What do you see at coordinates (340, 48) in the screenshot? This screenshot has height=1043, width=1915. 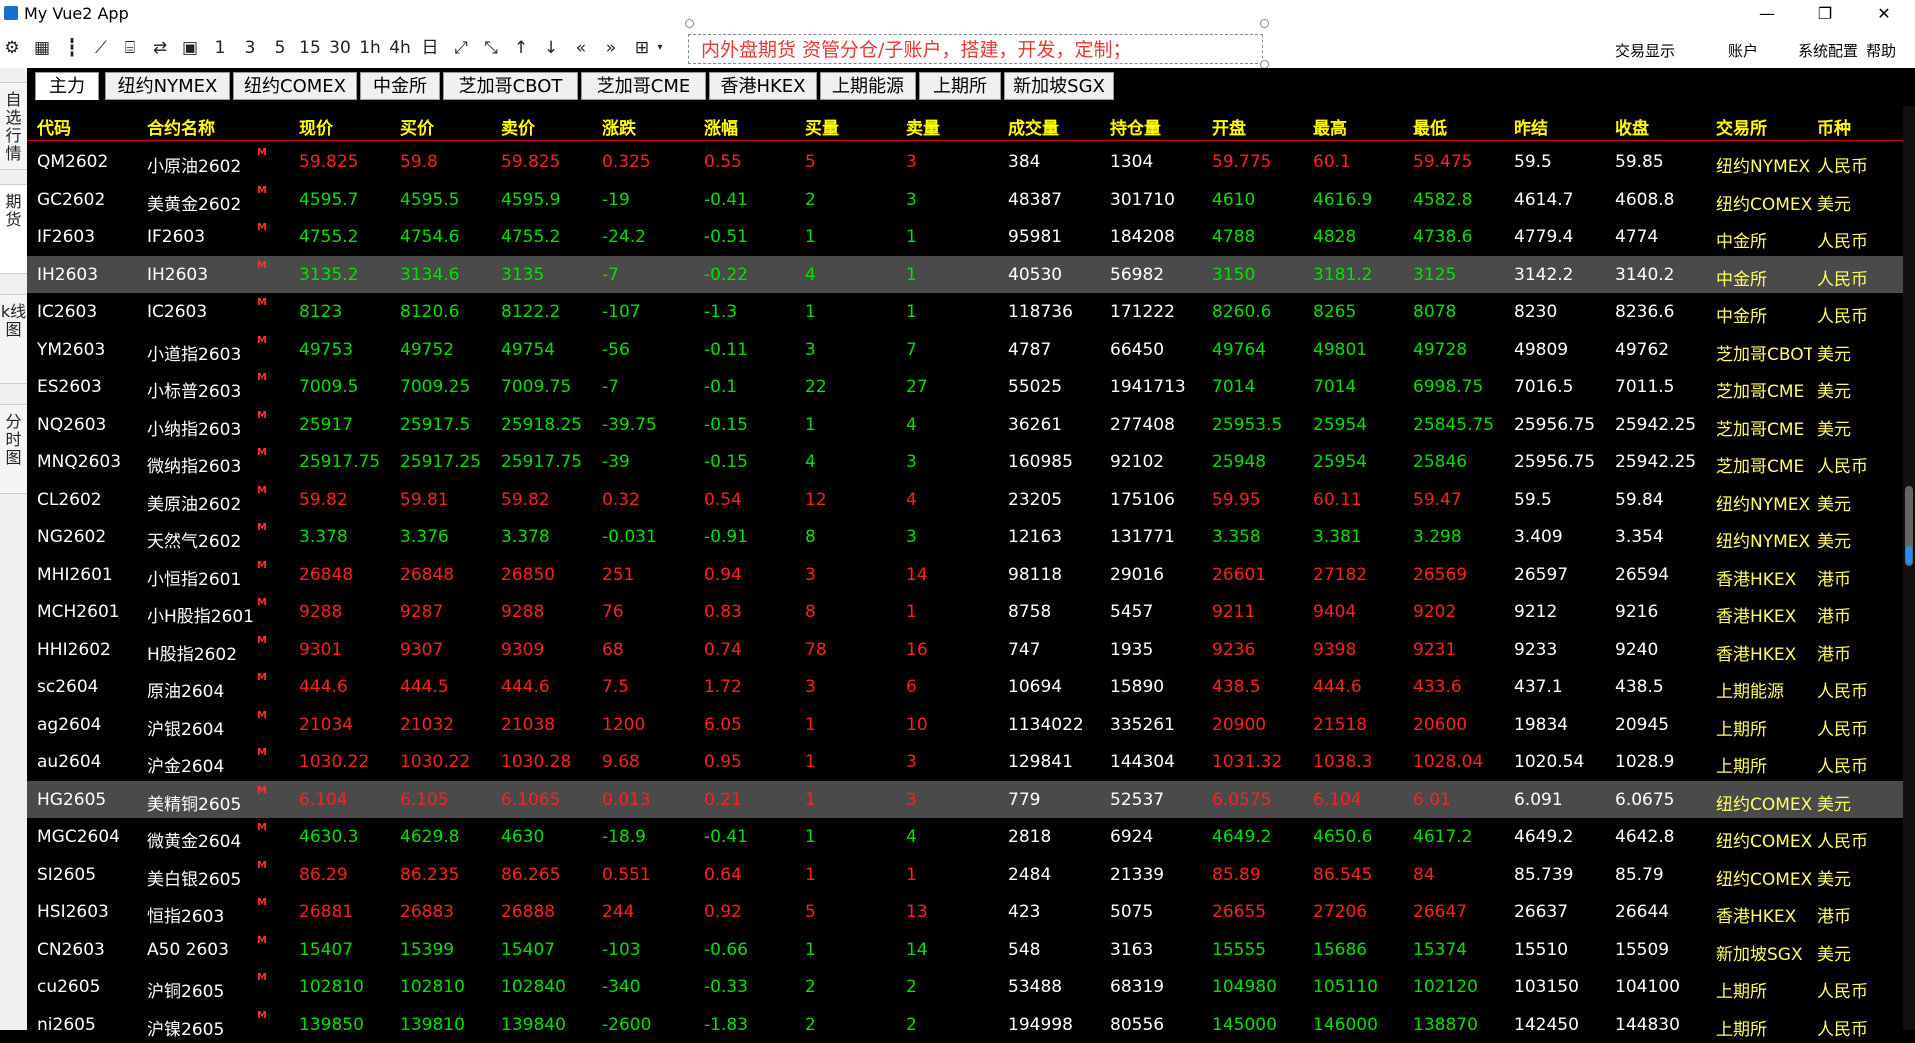 I see `period-30min: 30` at bounding box center [340, 48].